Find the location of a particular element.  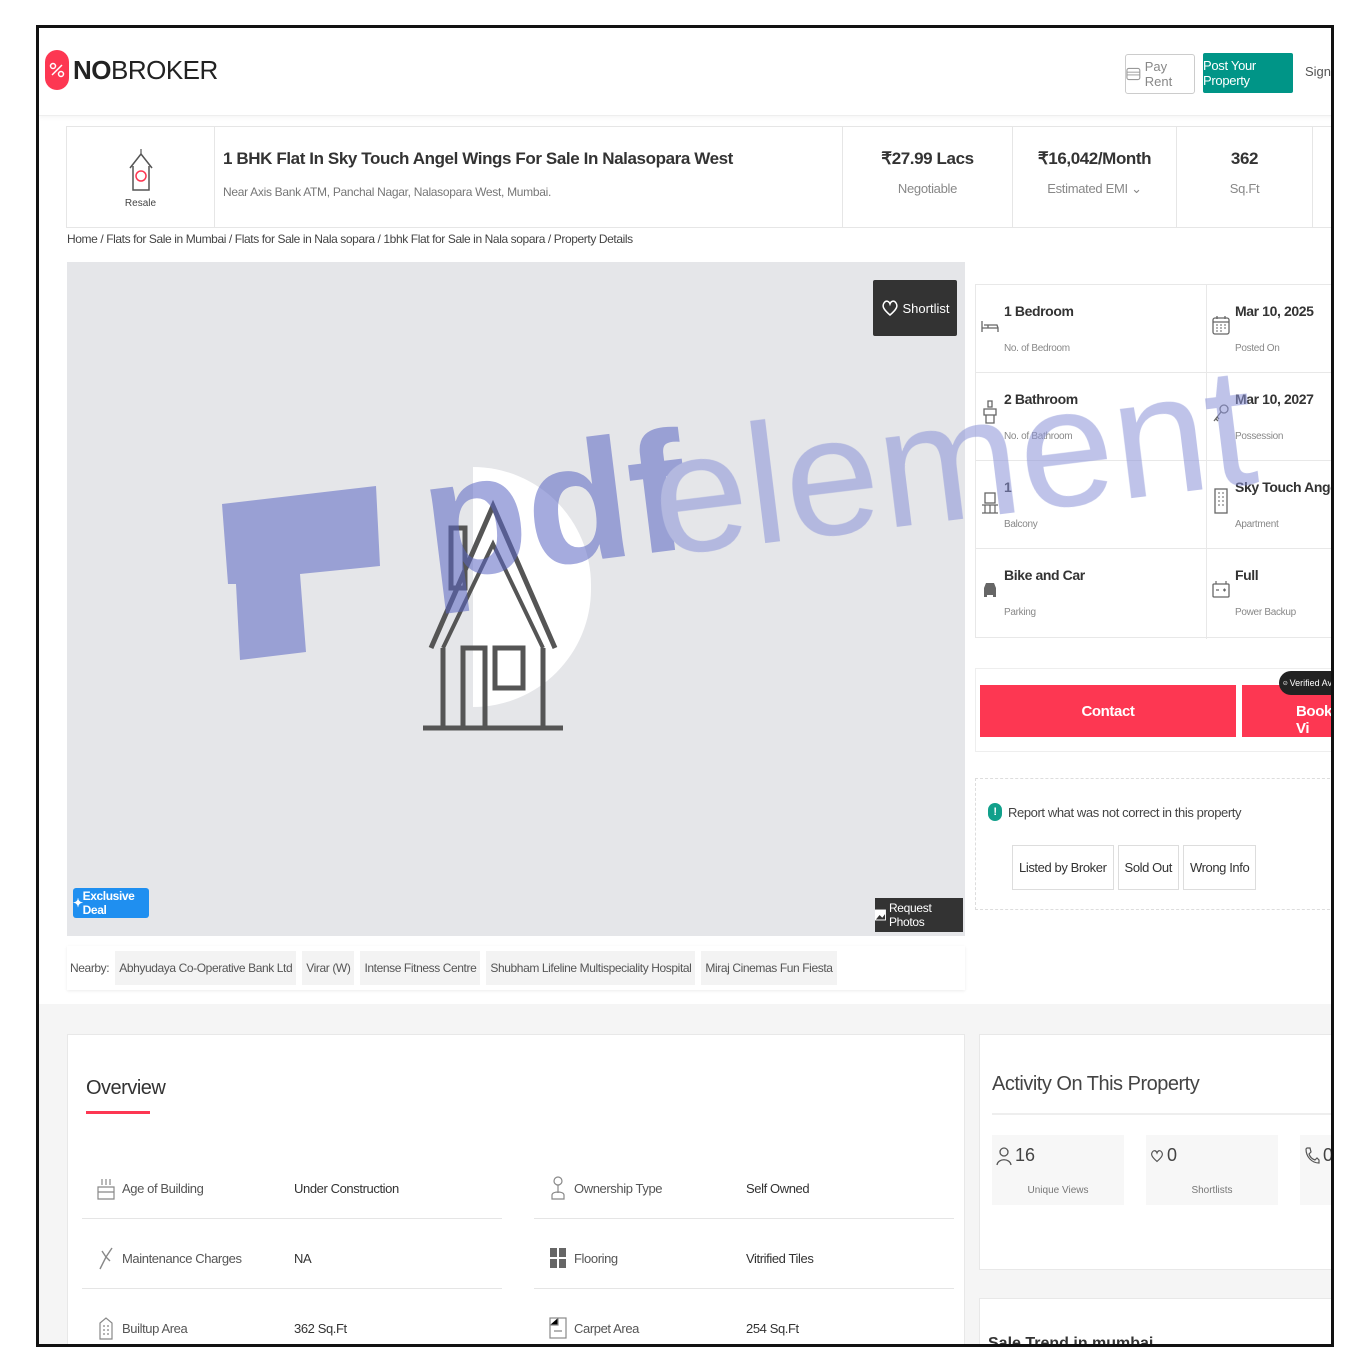

nobroker-logo: NOBROKER is located at coordinates (131, 70).